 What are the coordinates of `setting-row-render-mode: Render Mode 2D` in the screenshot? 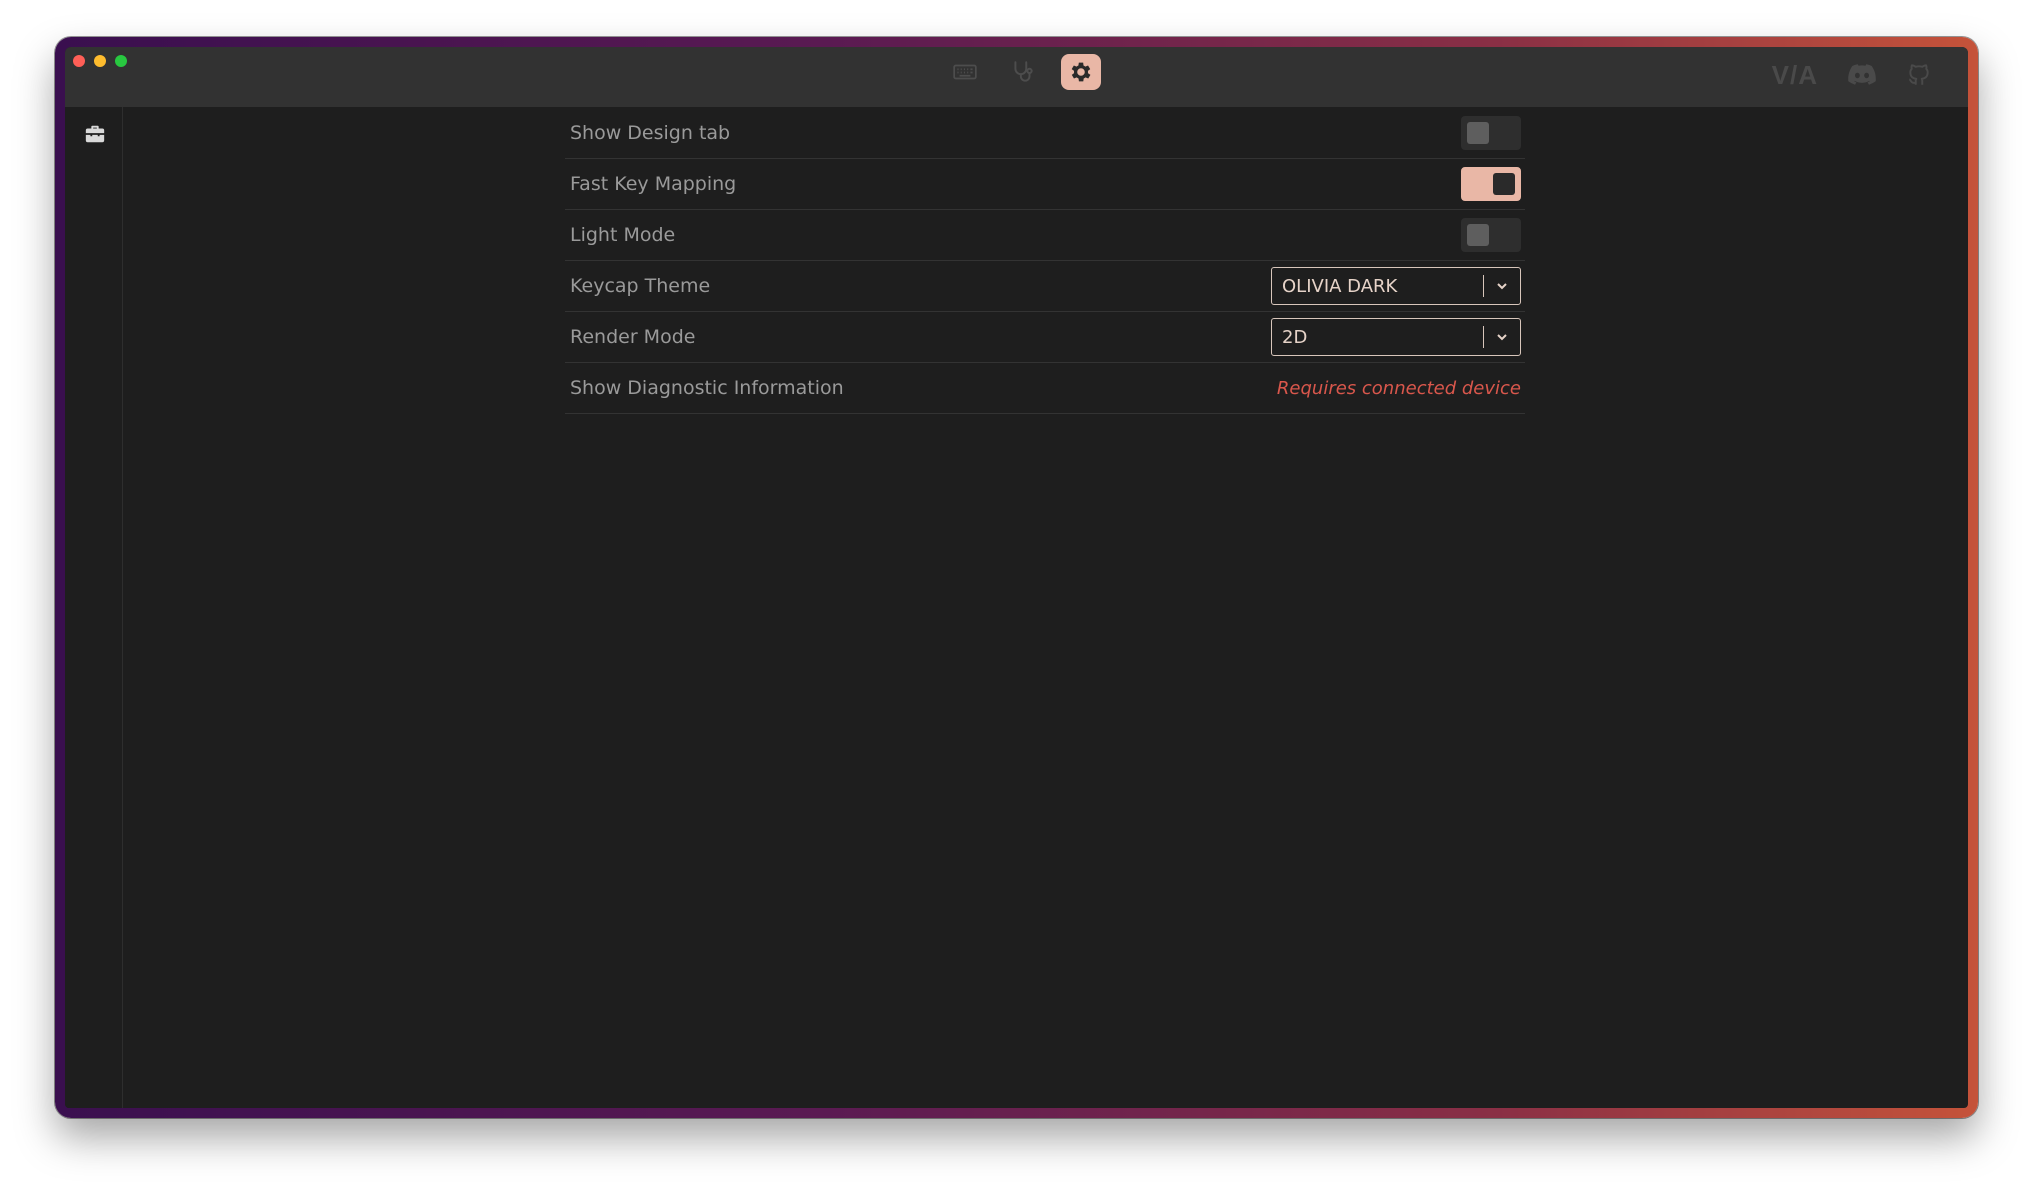 It's located at (1045, 337).